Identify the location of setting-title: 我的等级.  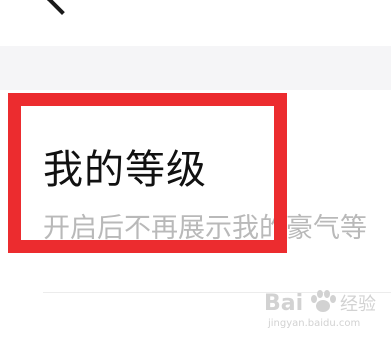
(125, 170).